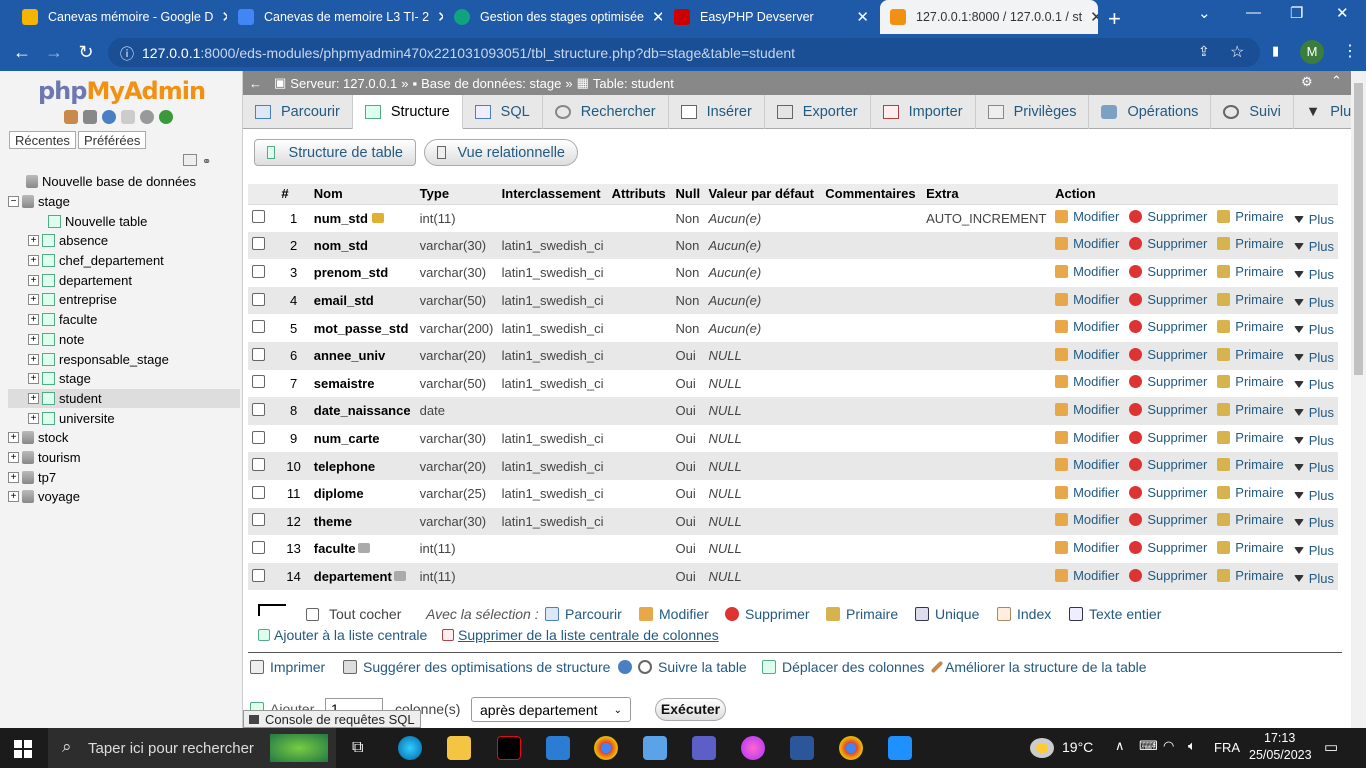 This screenshot has width=1366, height=768. What do you see at coordinates (127, 54) in the screenshot?
I see `site-info-icon: ⓘ` at bounding box center [127, 54].